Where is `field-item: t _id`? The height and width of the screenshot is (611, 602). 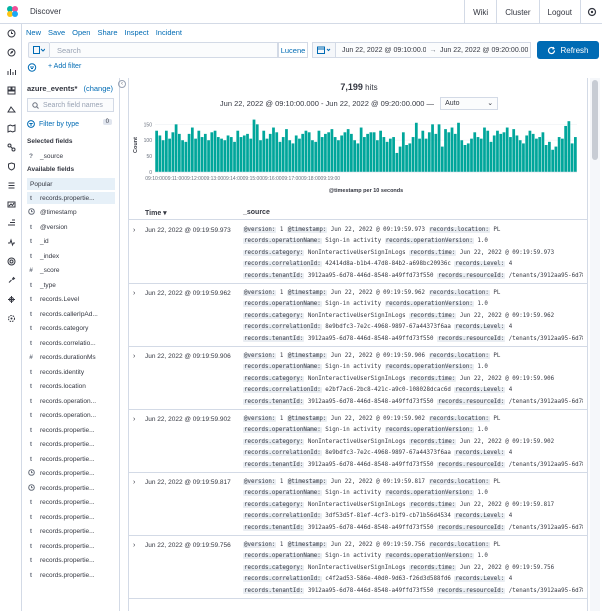 field-item: t _id is located at coordinates (71, 242).